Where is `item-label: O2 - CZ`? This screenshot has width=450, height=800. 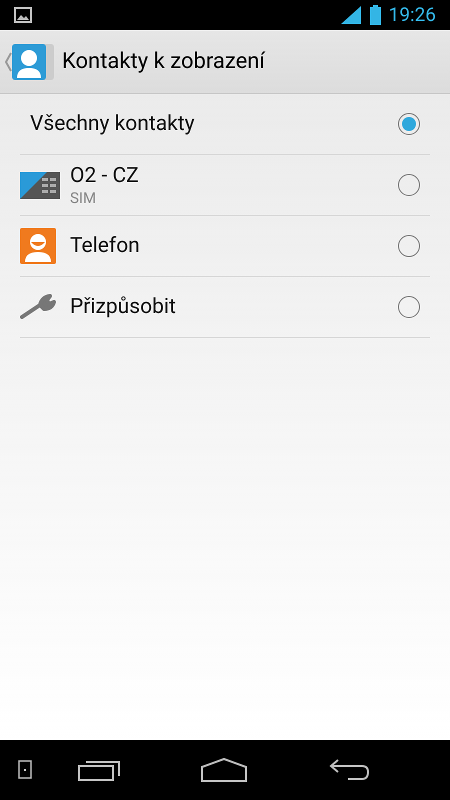 item-label: O2 - CZ is located at coordinates (105, 176).